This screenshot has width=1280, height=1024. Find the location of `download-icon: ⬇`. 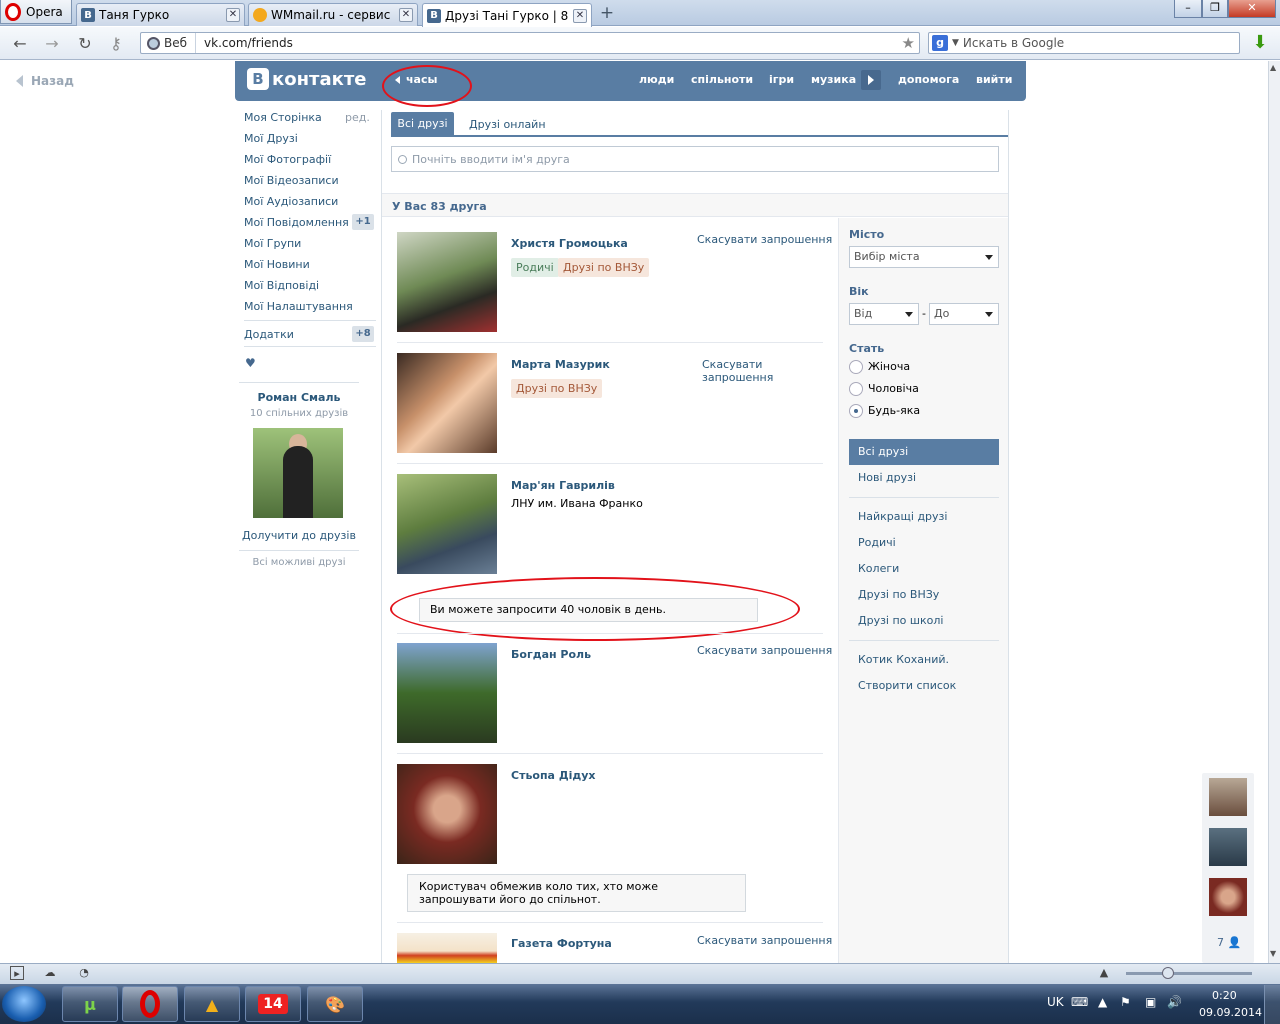

download-icon: ⬇ is located at coordinates (1260, 42).